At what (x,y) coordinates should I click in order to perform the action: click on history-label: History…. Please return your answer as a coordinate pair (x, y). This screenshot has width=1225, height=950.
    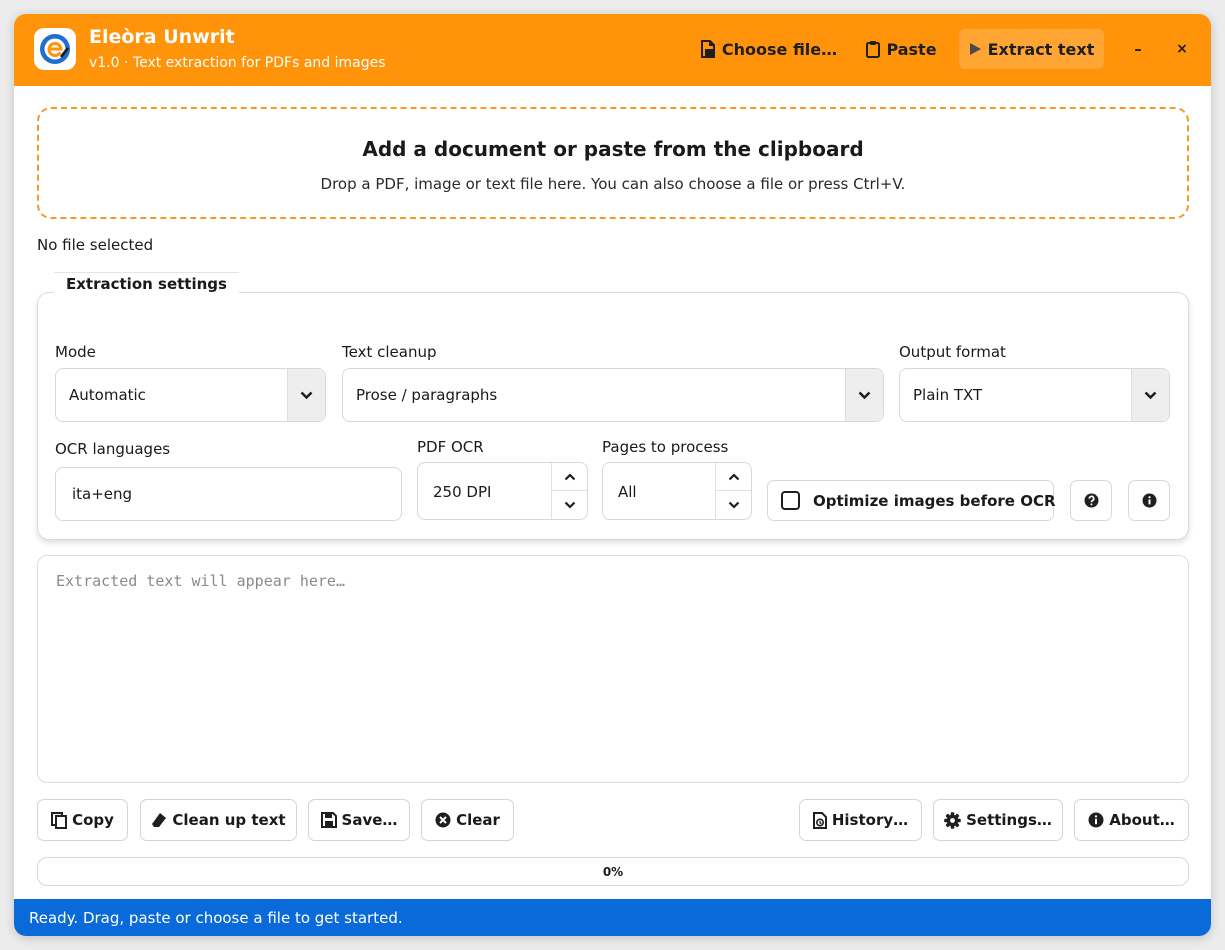
    Looking at the image, I should click on (870, 820).